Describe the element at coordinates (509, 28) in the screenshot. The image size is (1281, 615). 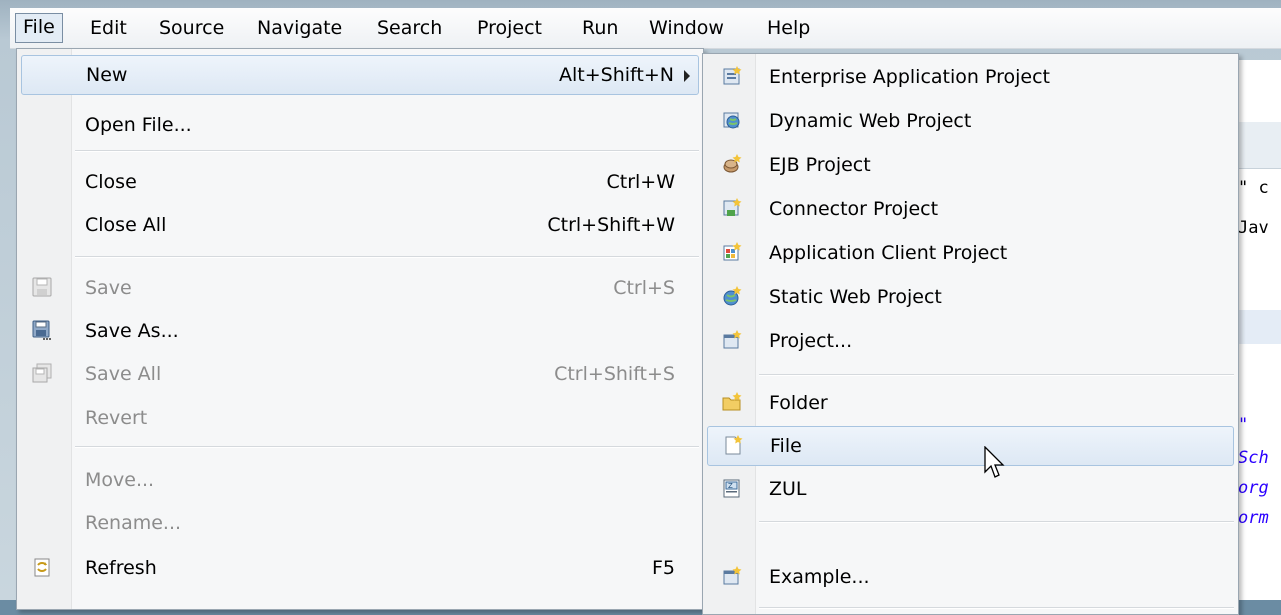
I see `menu-project: Project` at that location.